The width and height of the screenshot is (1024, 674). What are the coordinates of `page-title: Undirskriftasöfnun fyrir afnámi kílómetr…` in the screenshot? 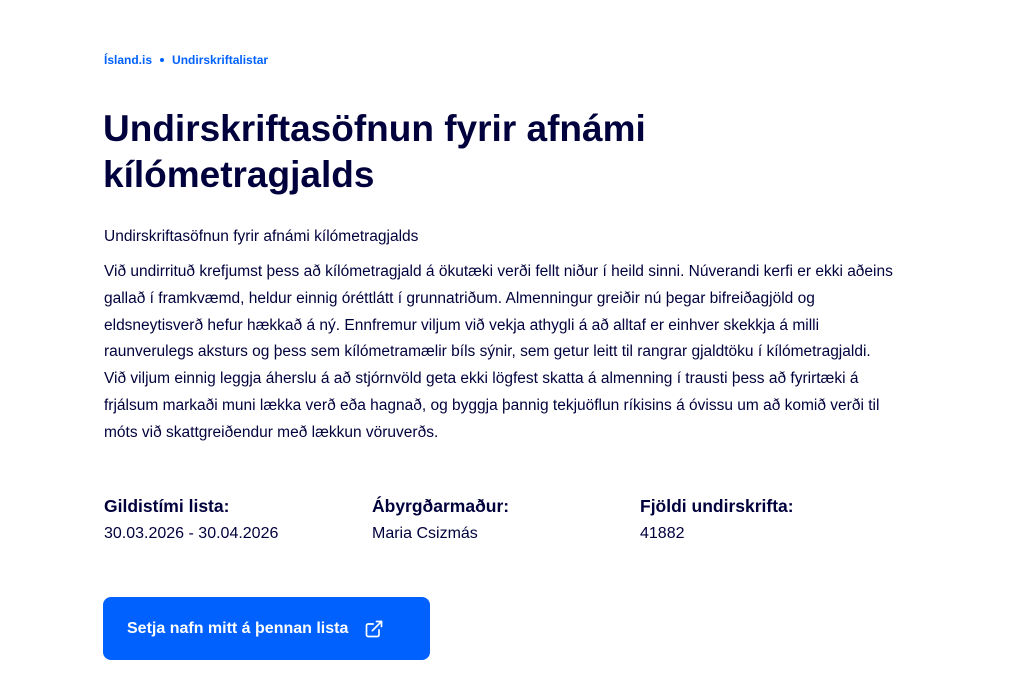 It's located at (374, 151).